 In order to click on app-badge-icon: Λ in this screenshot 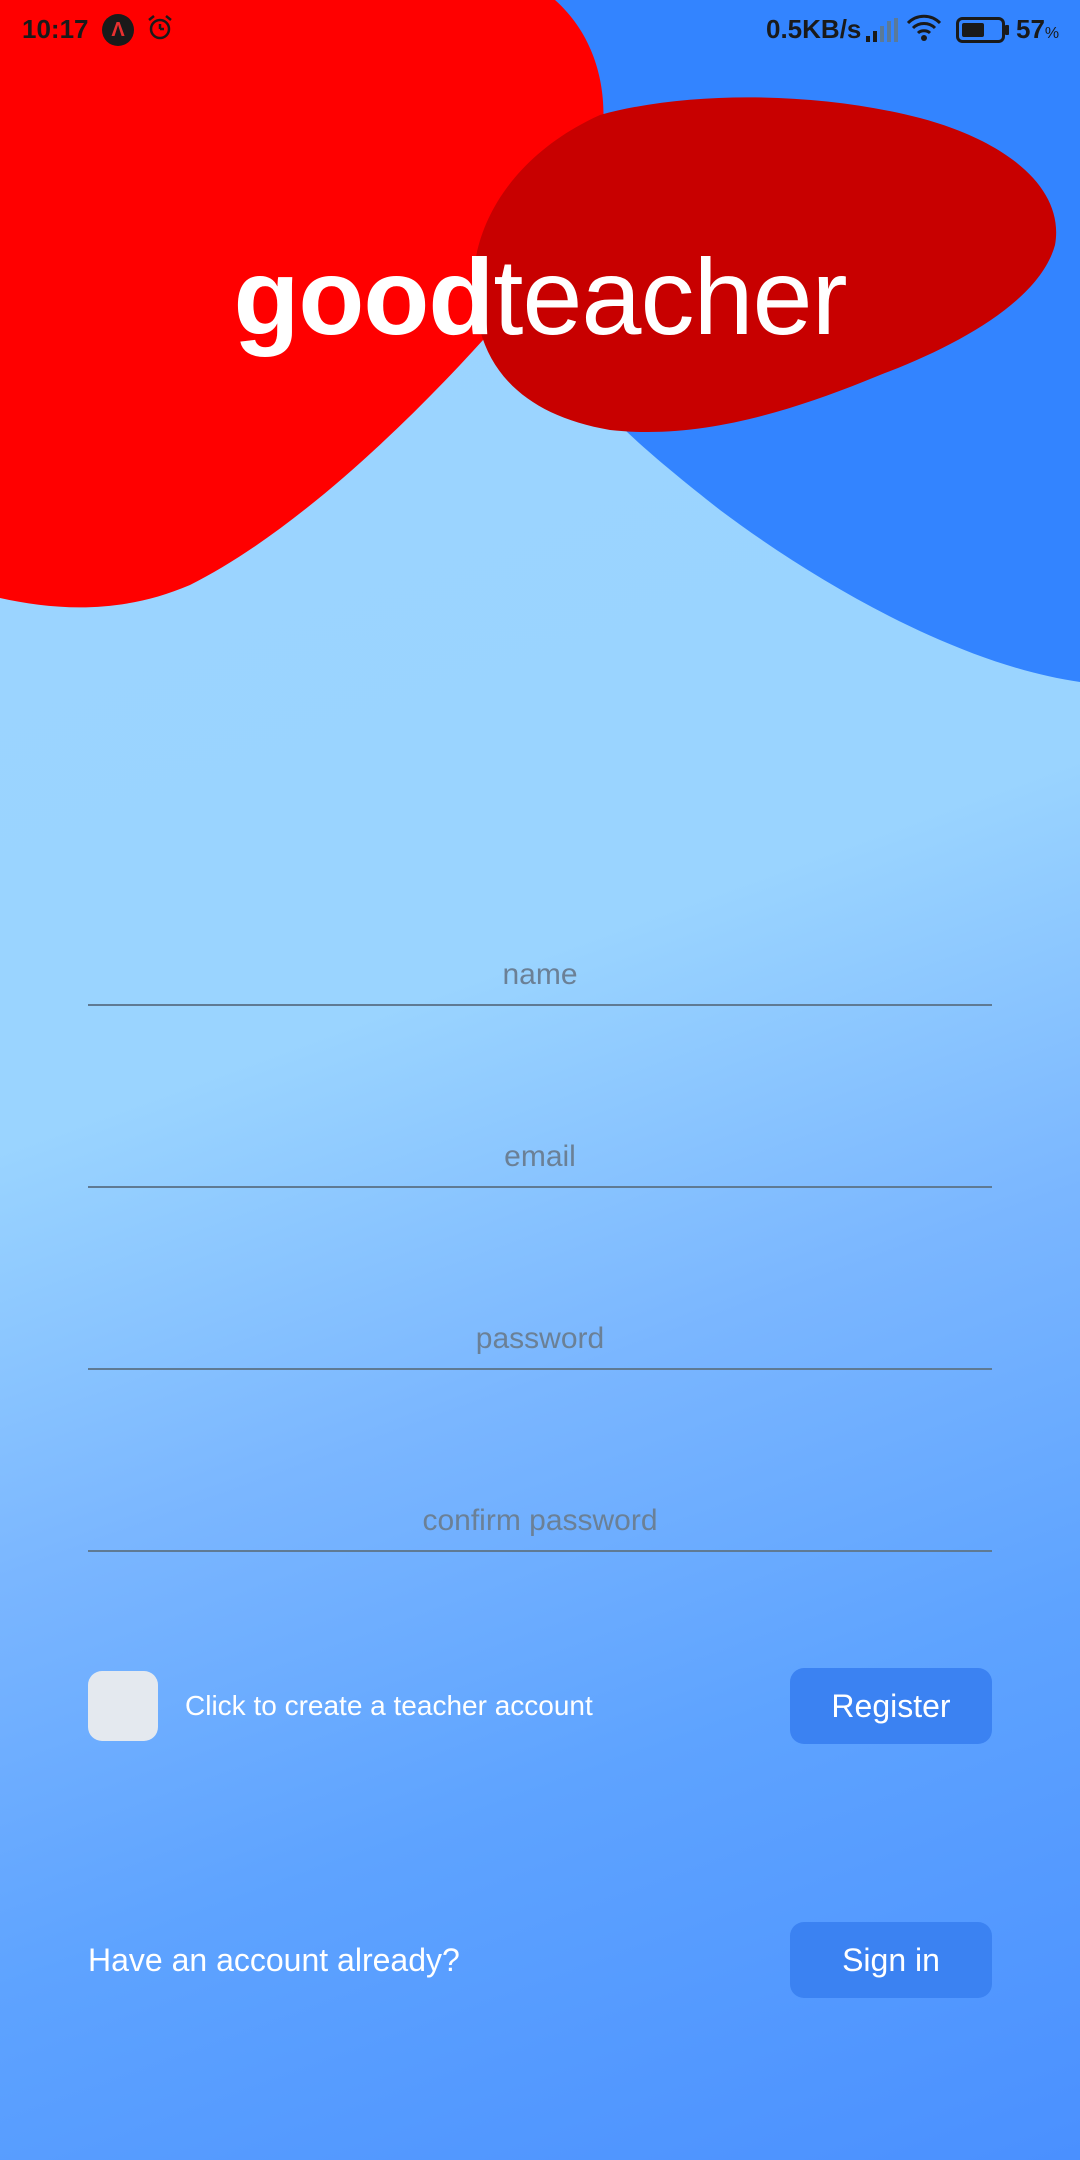, I will do `click(118, 30)`.